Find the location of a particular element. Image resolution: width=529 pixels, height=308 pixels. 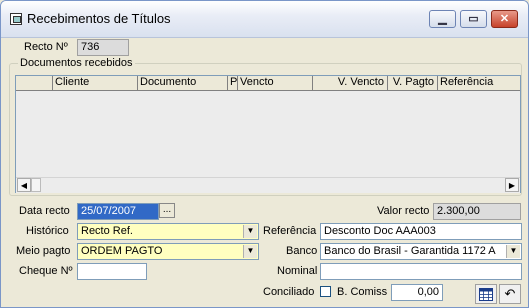

bcomiss-field: 0,00 is located at coordinates (417, 292).